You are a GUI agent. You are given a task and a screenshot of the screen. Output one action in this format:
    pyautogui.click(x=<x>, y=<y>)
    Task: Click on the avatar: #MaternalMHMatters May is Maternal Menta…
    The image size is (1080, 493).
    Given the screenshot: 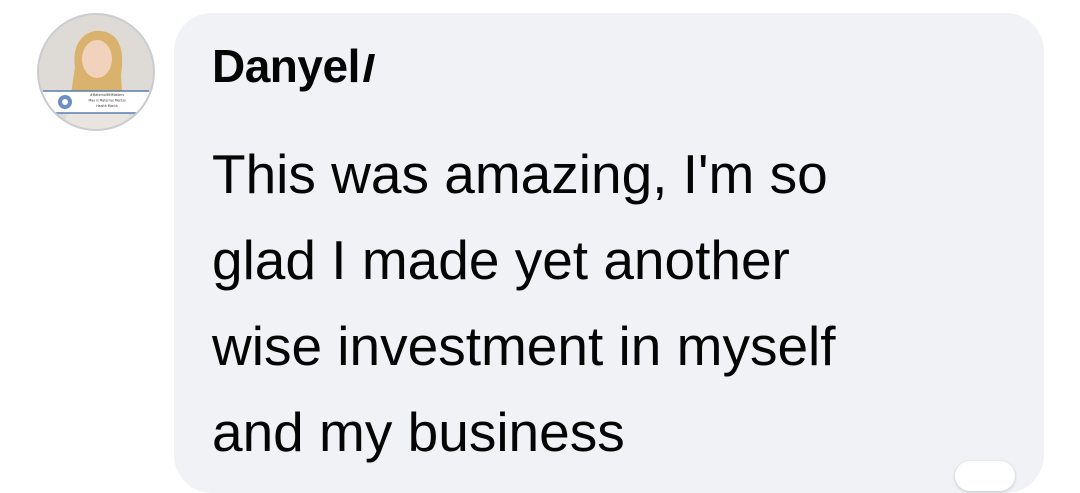 What is the action you would take?
    pyautogui.click(x=96, y=72)
    